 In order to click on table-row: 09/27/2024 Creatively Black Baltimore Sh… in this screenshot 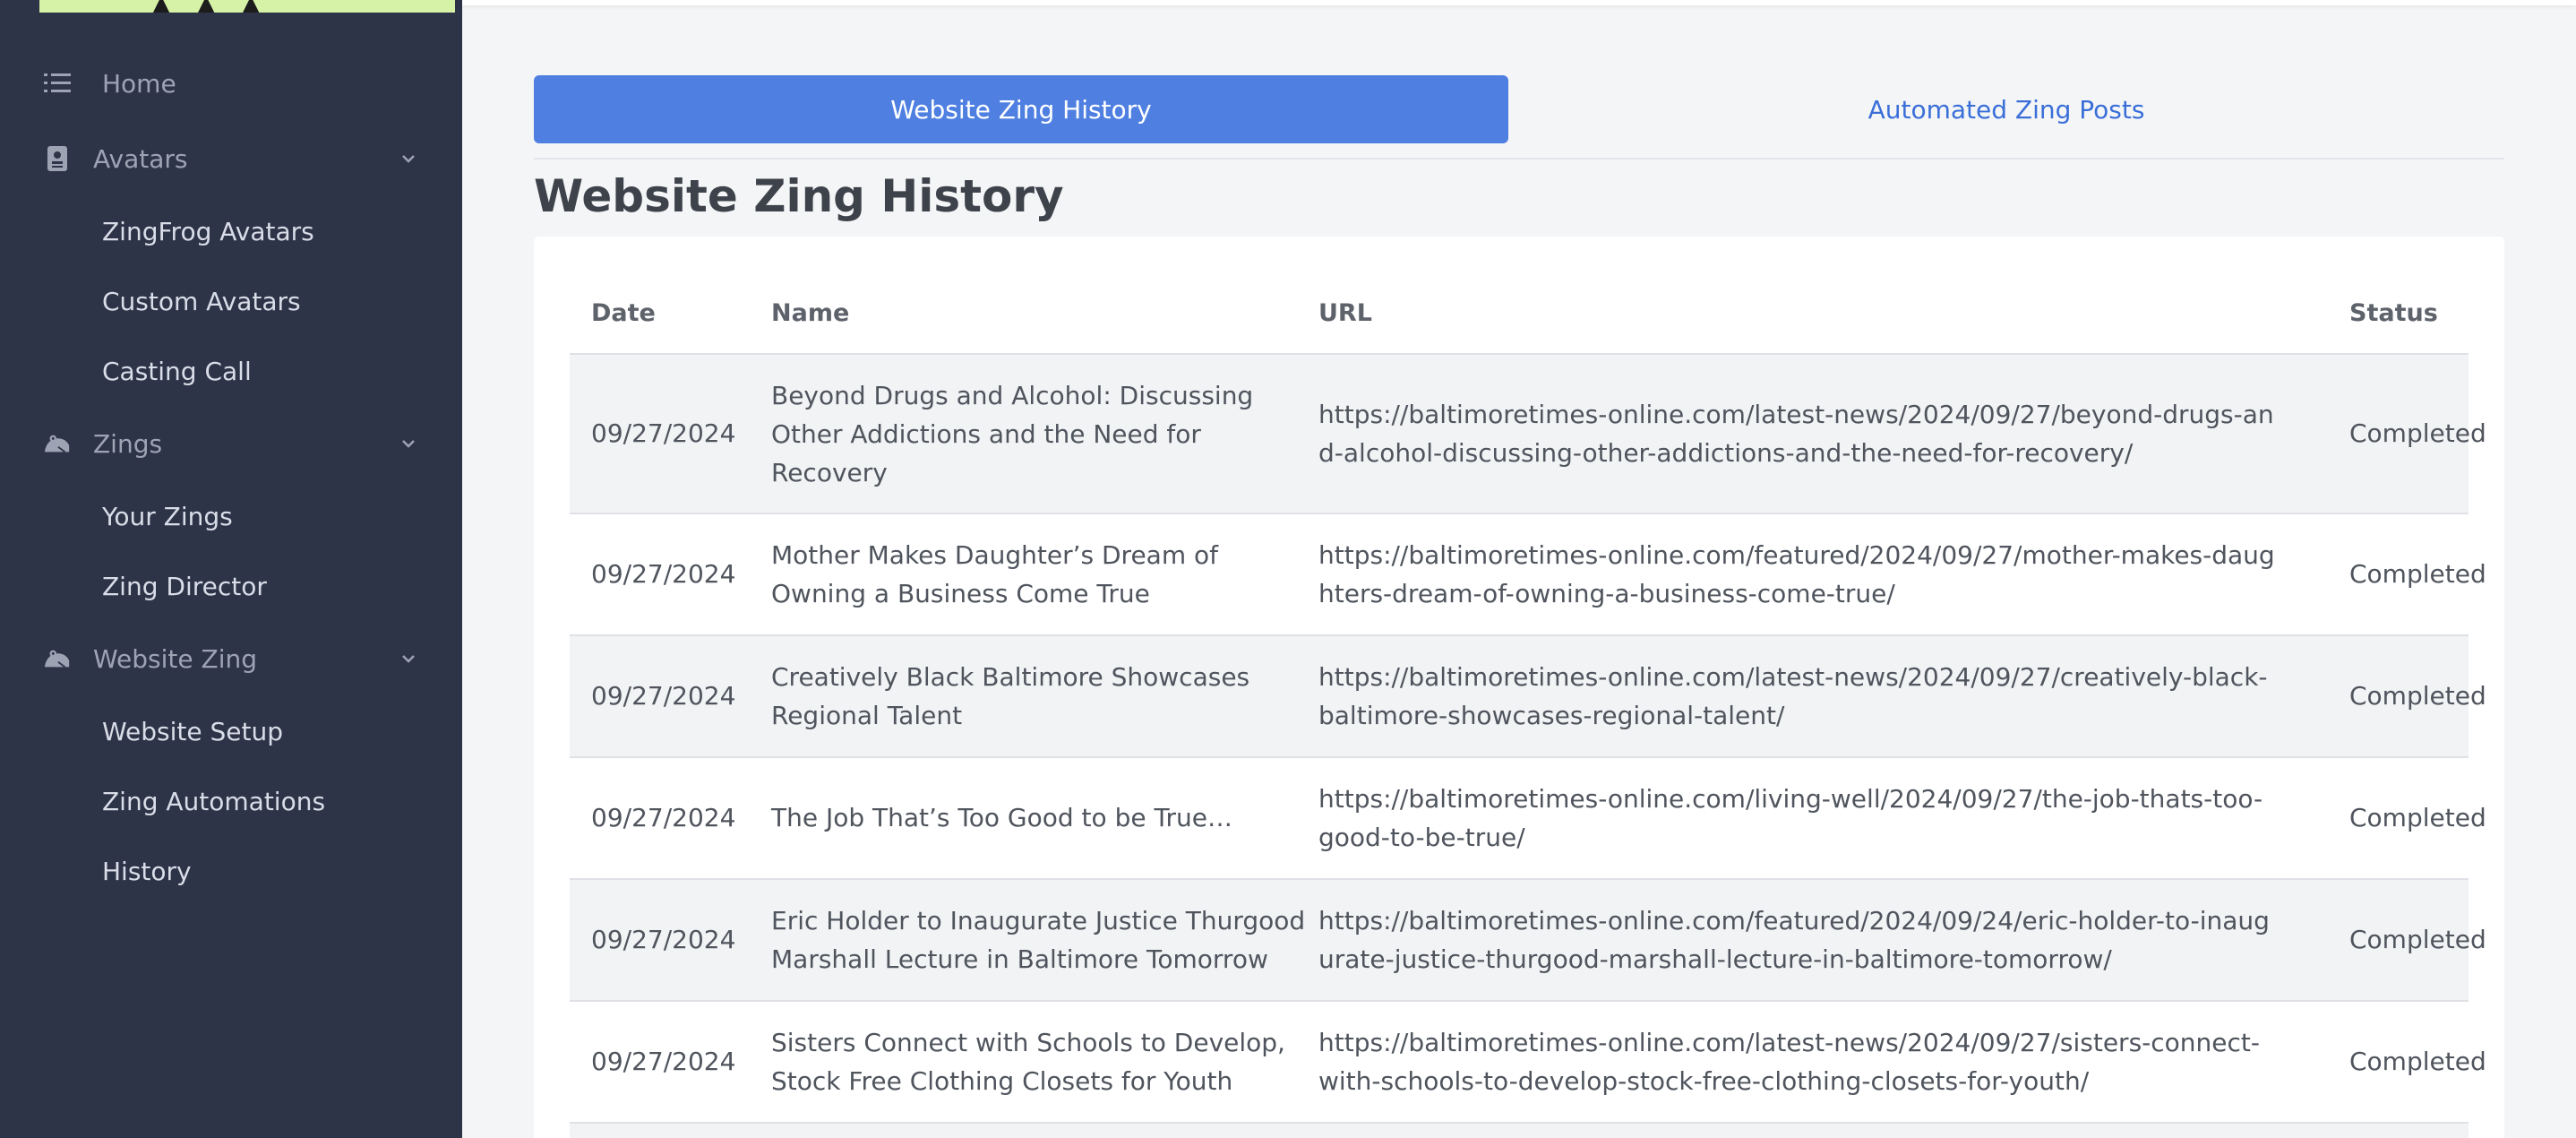, I will do `click(1528, 697)`.